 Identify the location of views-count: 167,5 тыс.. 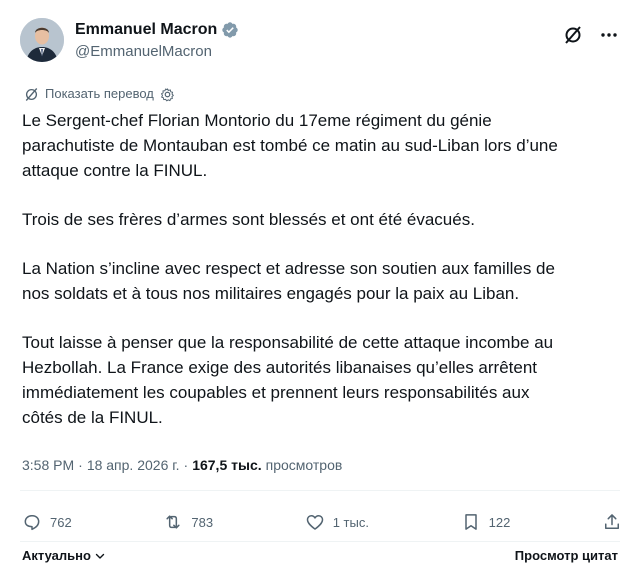
(227, 465).